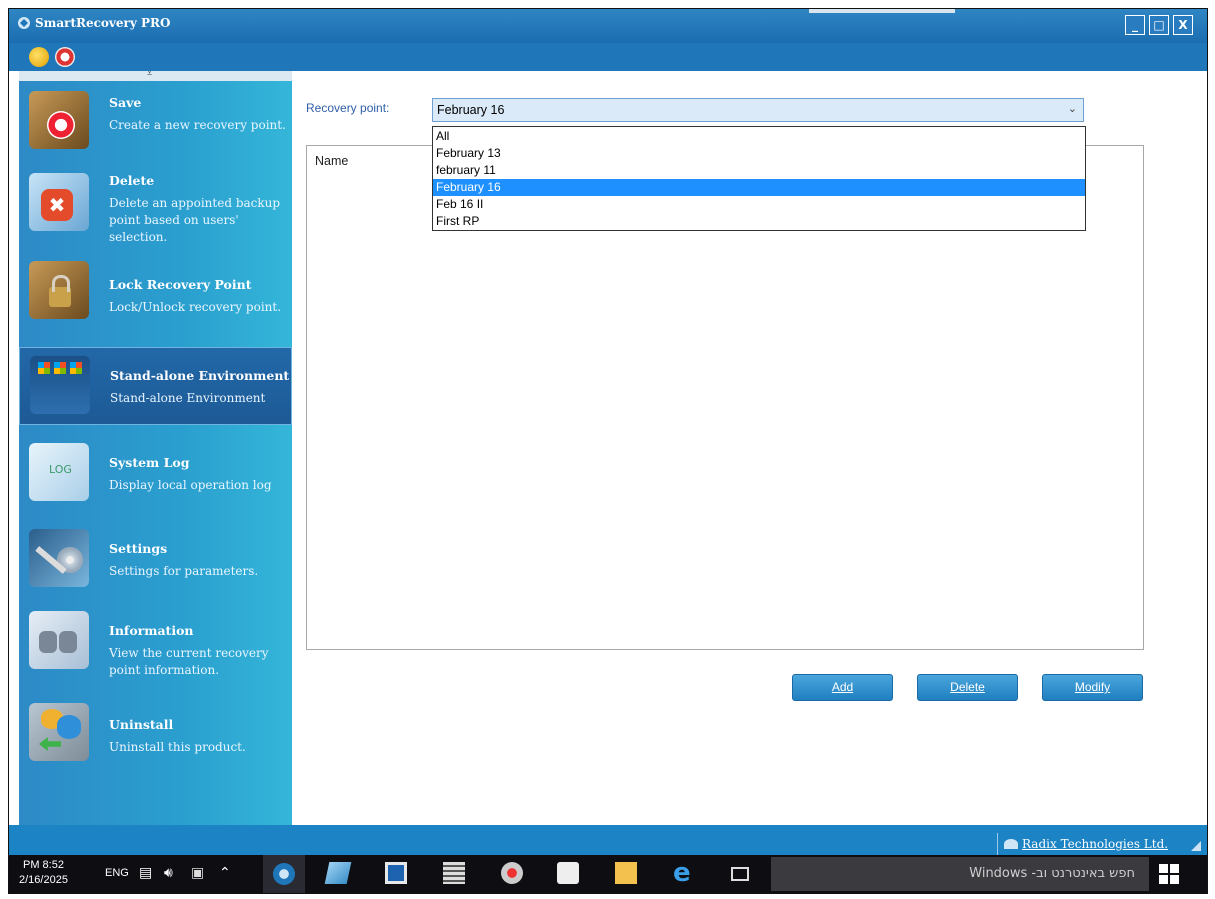 The image size is (1215, 899). Describe the element at coordinates (1072, 108) in the screenshot. I see `chevron-down-icon: ⌄` at that location.